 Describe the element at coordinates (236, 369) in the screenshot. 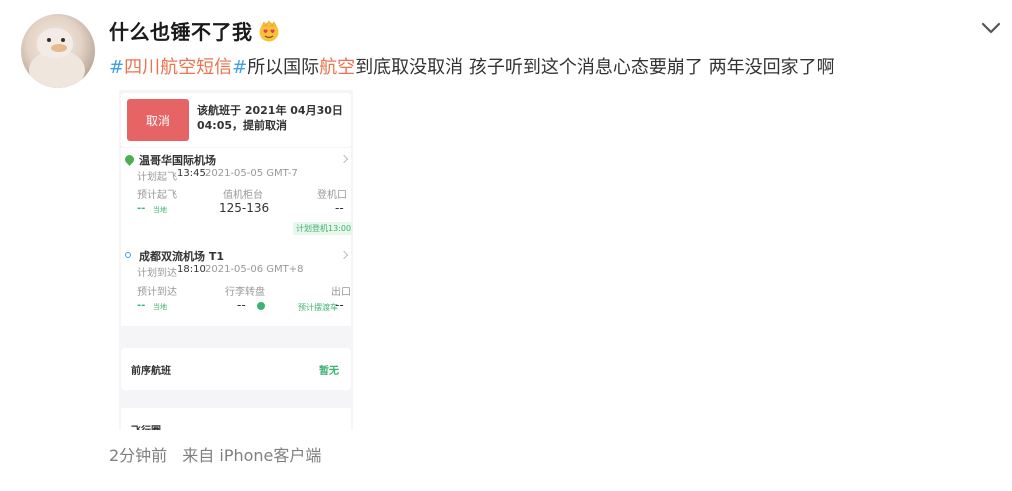

I see `previous-flight-card: 前序航班 暂无` at that location.